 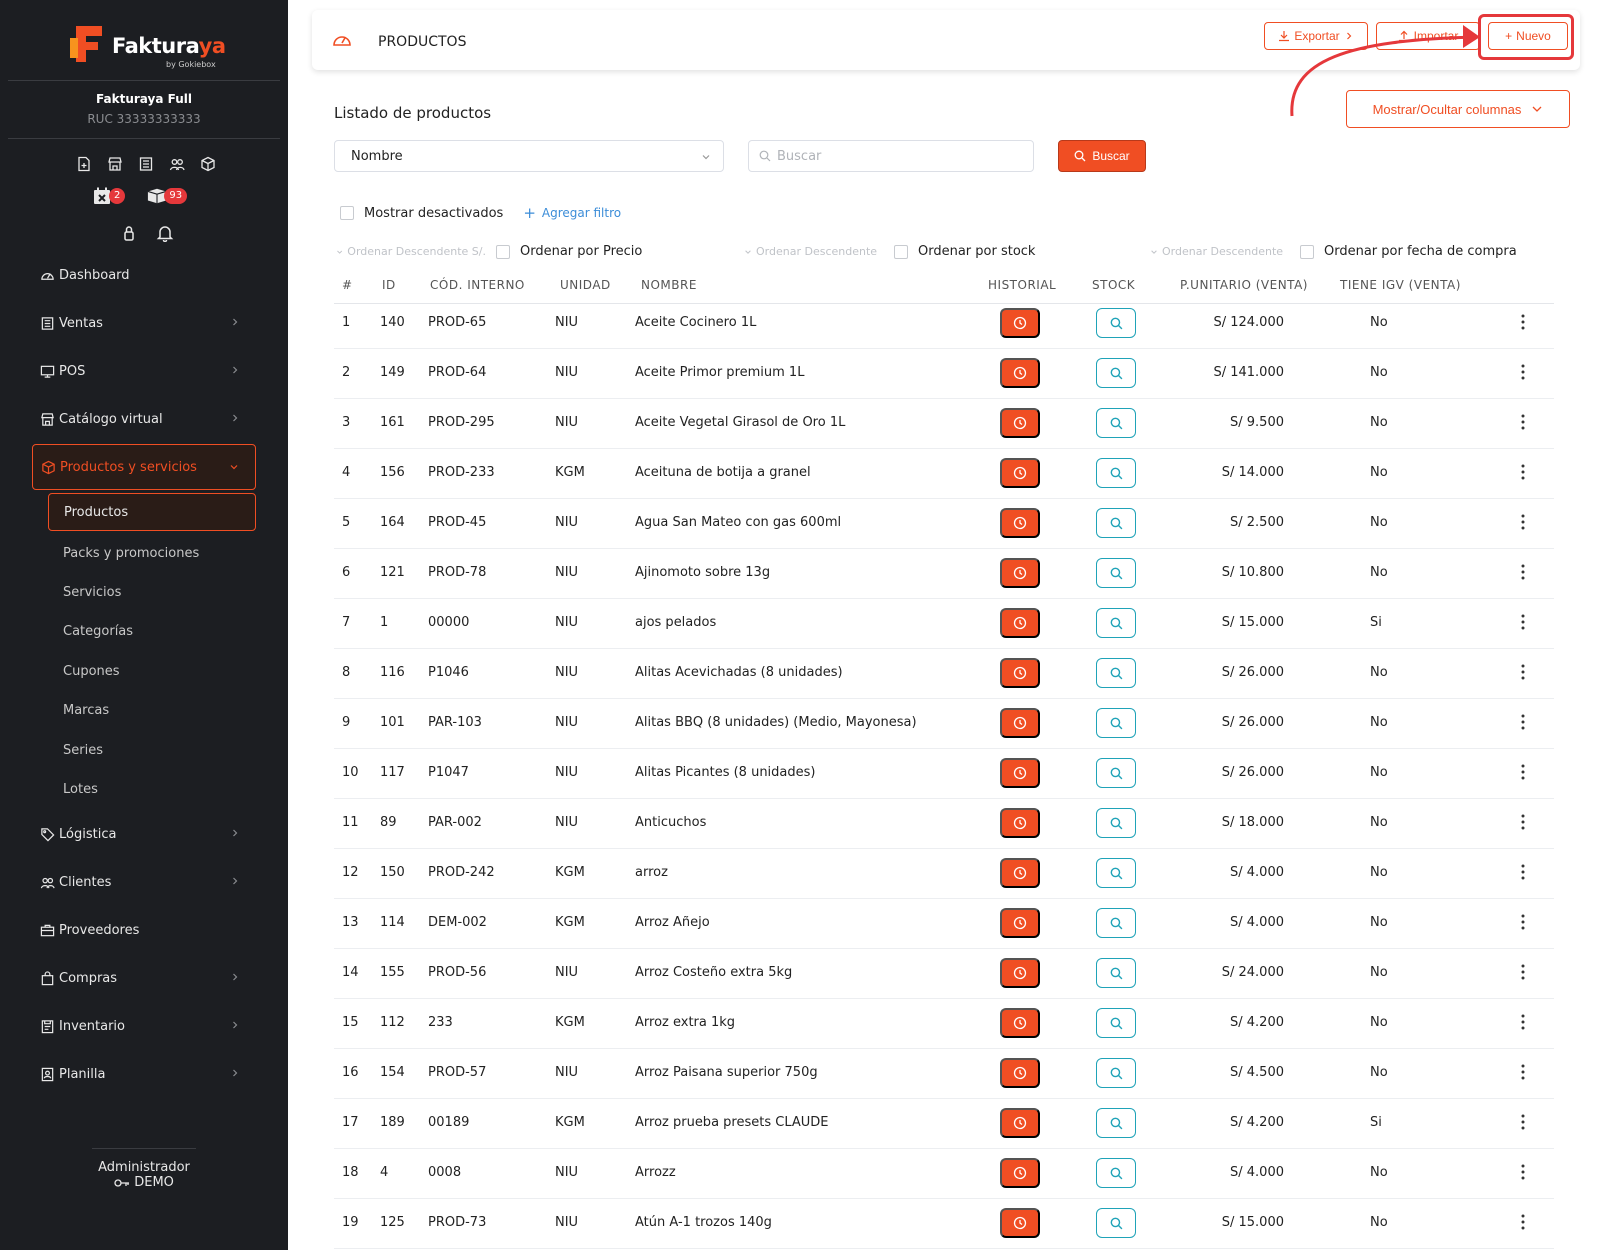 What do you see at coordinates (152, 631) in the screenshot?
I see `submenu-categorias: Categorías` at bounding box center [152, 631].